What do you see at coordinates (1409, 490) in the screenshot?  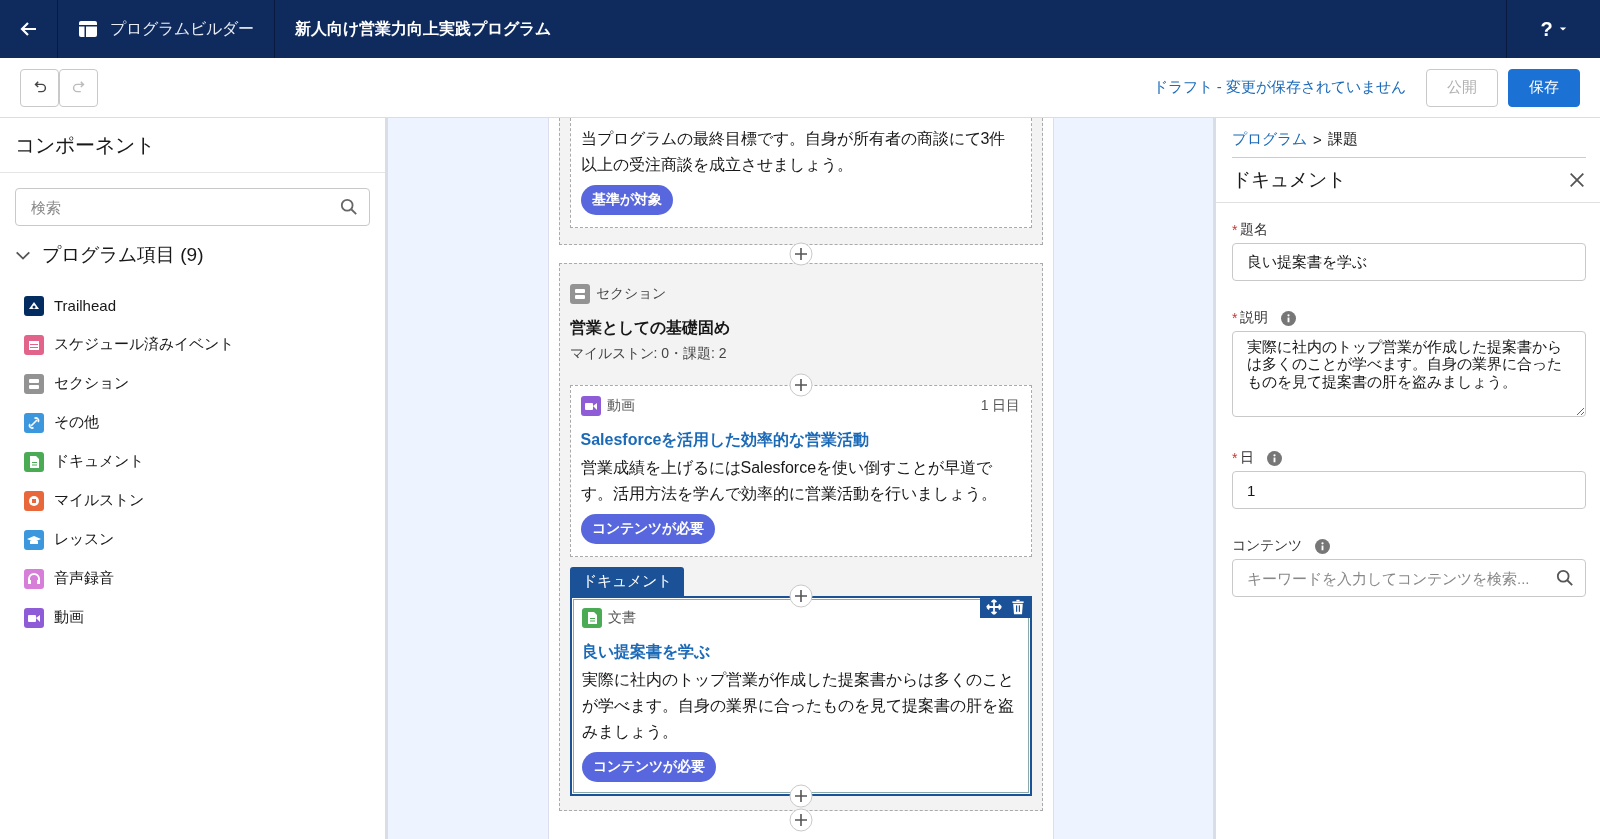 I see `text-field: 1` at bounding box center [1409, 490].